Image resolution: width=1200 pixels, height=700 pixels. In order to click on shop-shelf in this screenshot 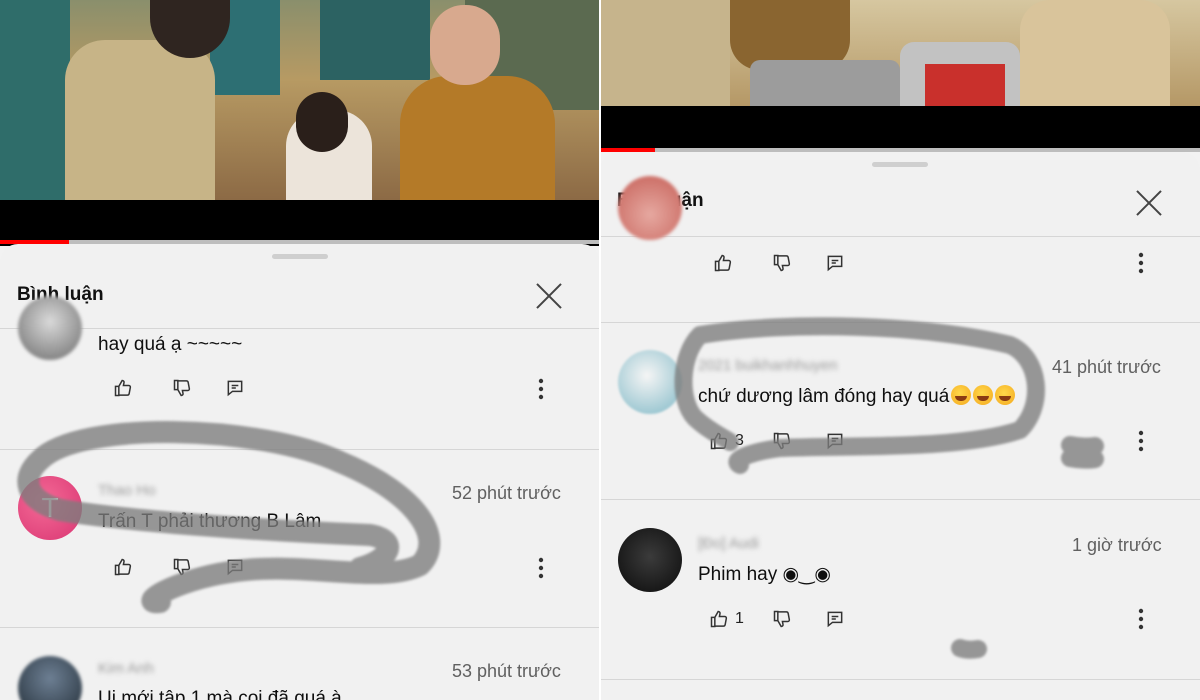, I will do `click(665, 53)`.